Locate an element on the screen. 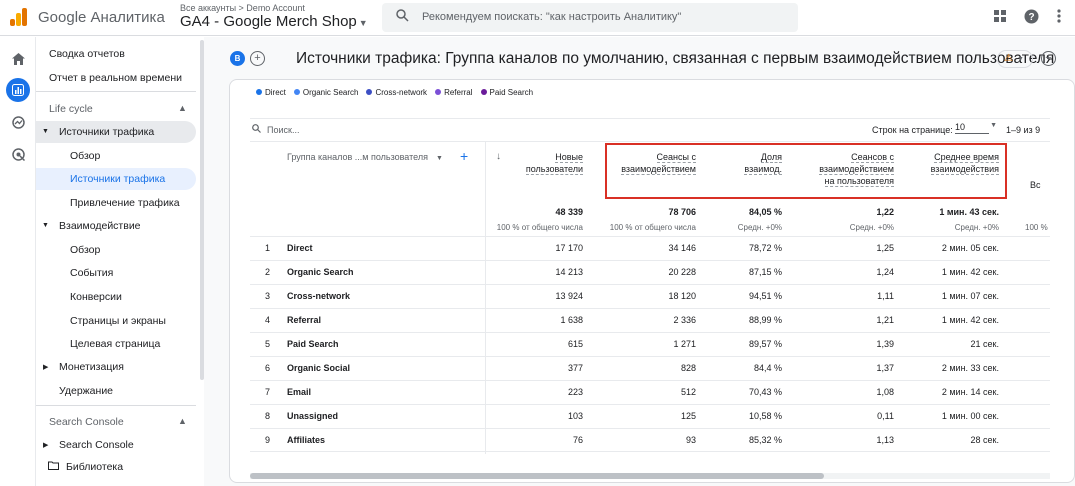 Image resolution: width=1075 pixels, height=486 pixels. account-breadcrumb: Все аккаунты > Demo Account is located at coordinates (242, 8).